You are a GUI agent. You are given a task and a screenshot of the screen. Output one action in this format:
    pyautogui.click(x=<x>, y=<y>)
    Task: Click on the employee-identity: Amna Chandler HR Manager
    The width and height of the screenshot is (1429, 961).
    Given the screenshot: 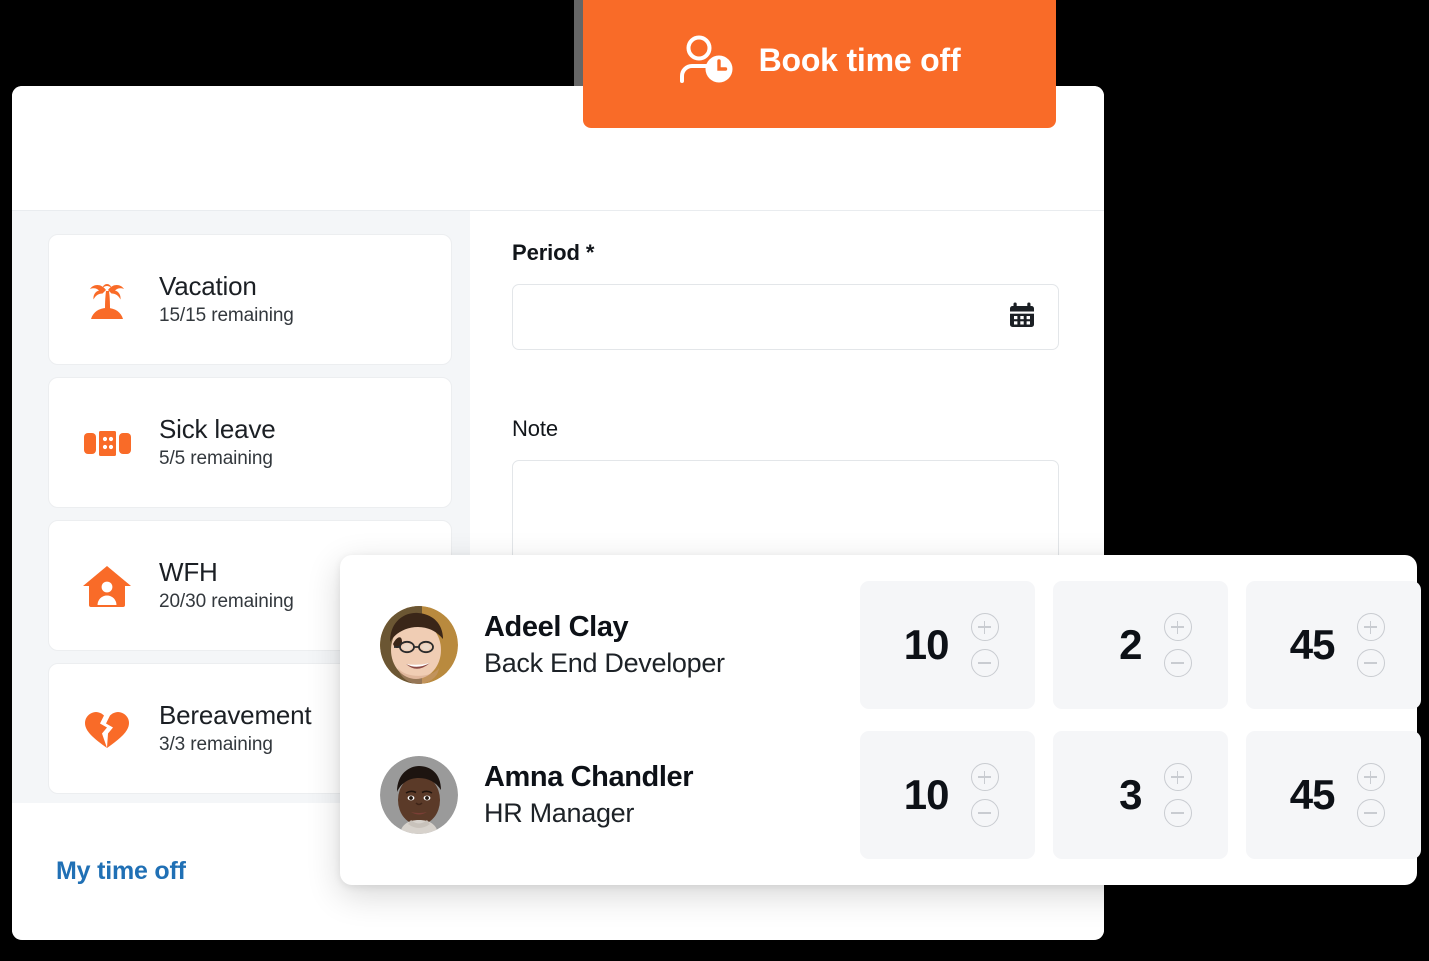 What is the action you would take?
    pyautogui.click(x=620, y=795)
    